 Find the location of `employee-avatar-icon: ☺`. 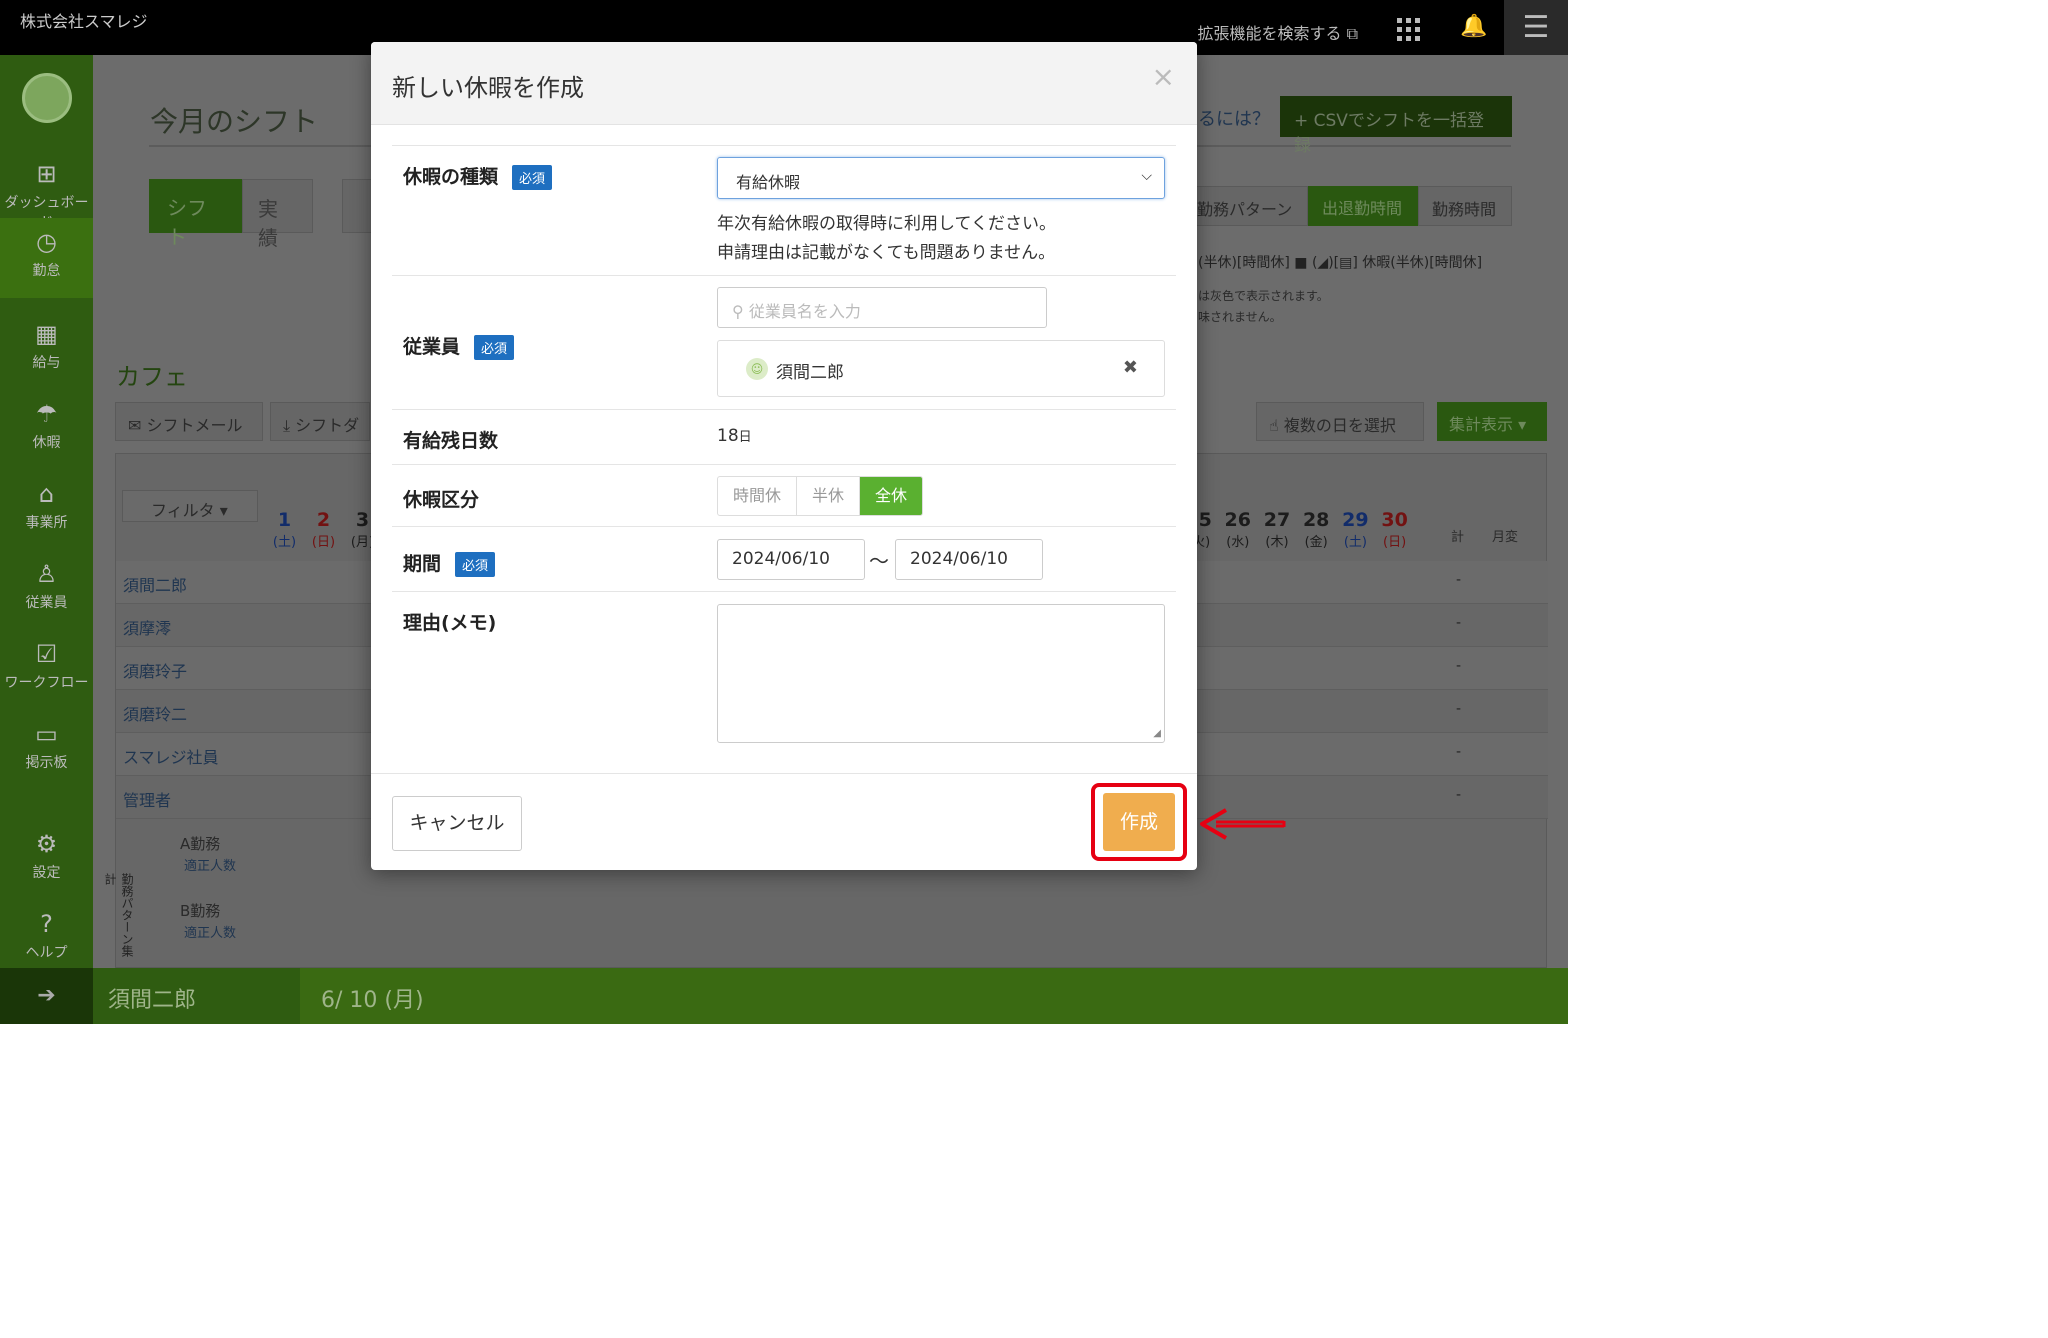

employee-avatar-icon: ☺ is located at coordinates (757, 369).